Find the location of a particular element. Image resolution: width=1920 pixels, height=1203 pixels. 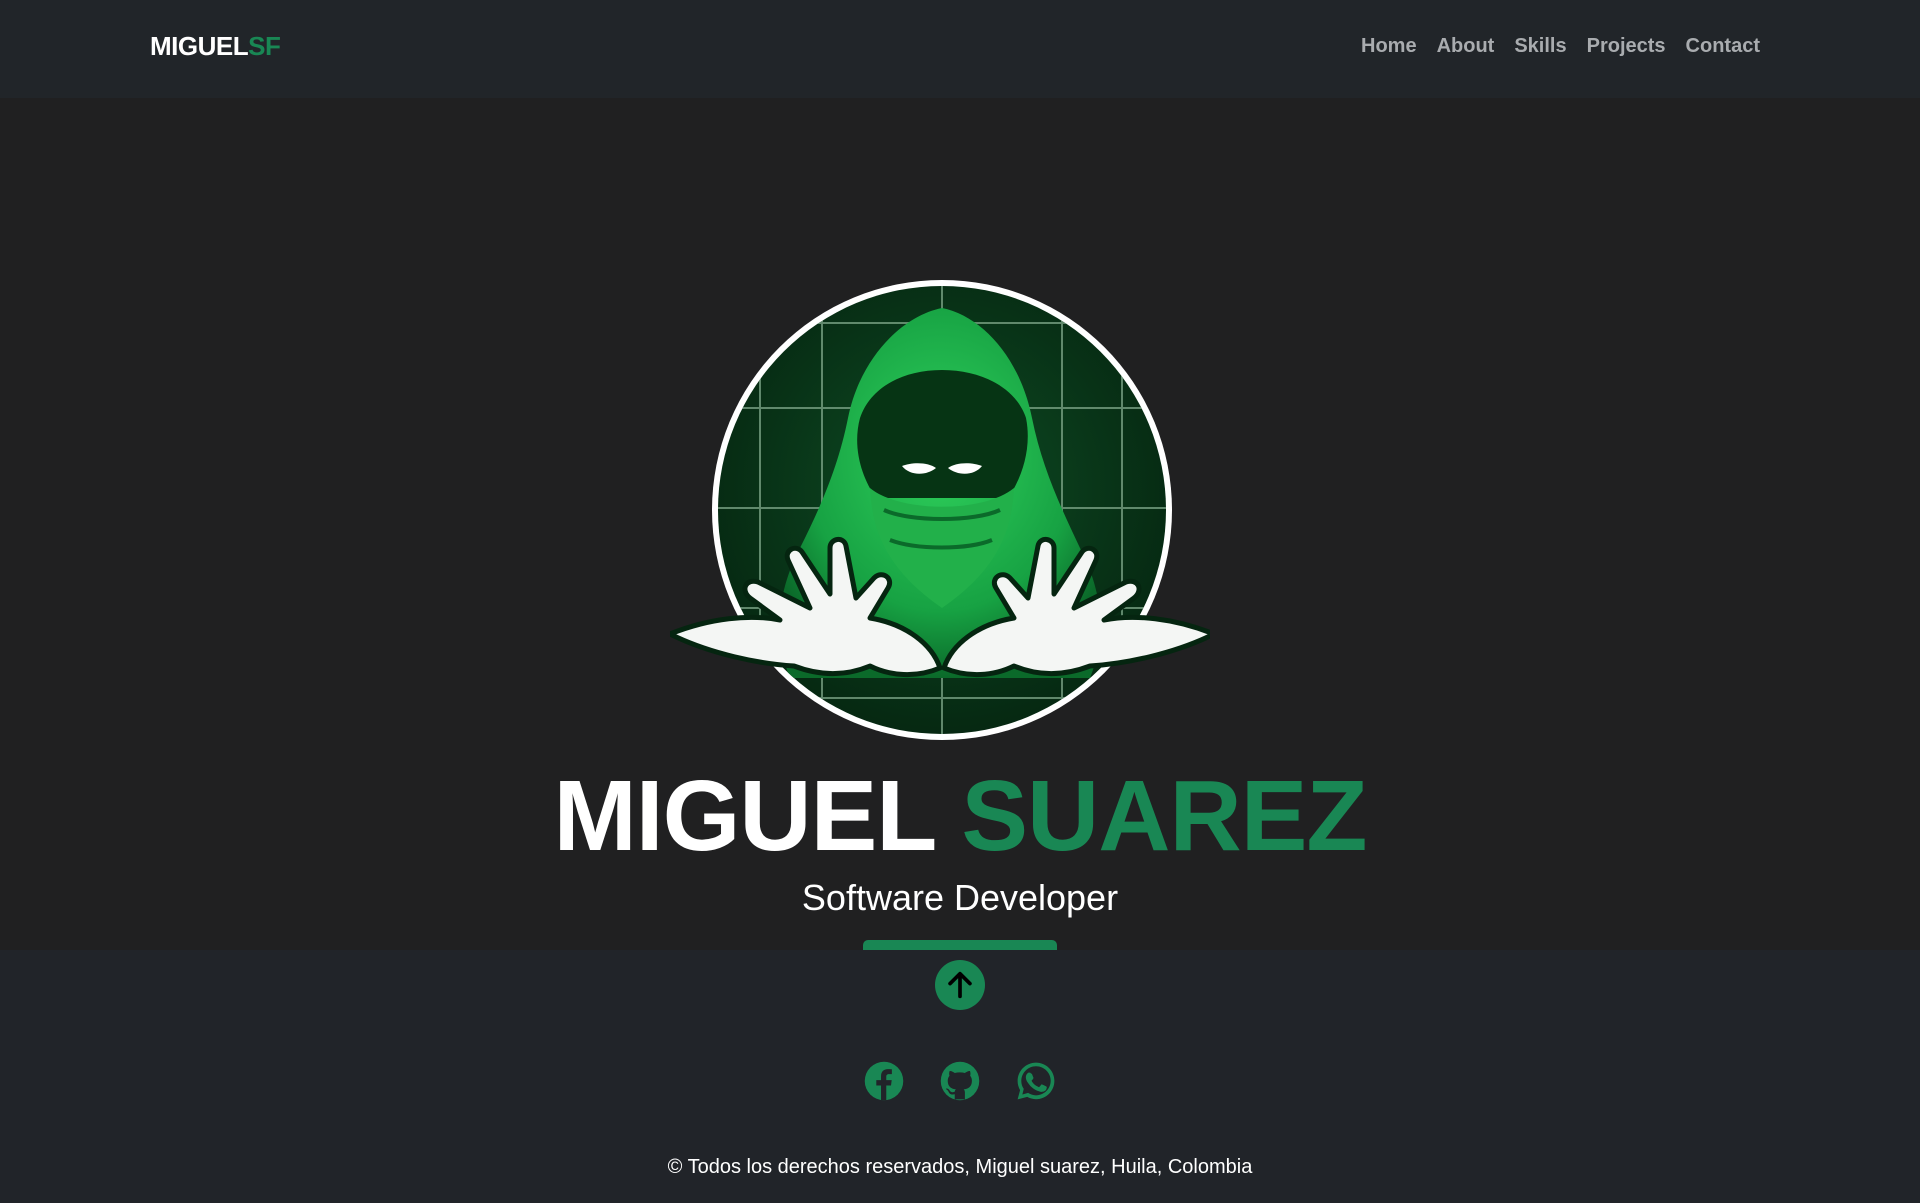

github-icon is located at coordinates (960, 1081).